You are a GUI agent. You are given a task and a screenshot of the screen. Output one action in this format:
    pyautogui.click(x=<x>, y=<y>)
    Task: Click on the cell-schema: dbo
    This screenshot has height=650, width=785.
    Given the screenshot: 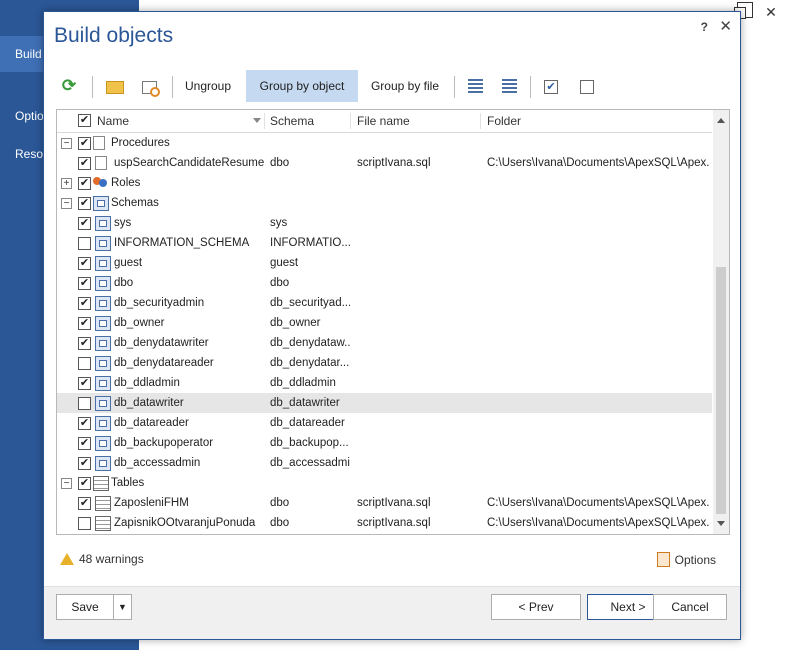 What is the action you would take?
    pyautogui.click(x=280, y=503)
    